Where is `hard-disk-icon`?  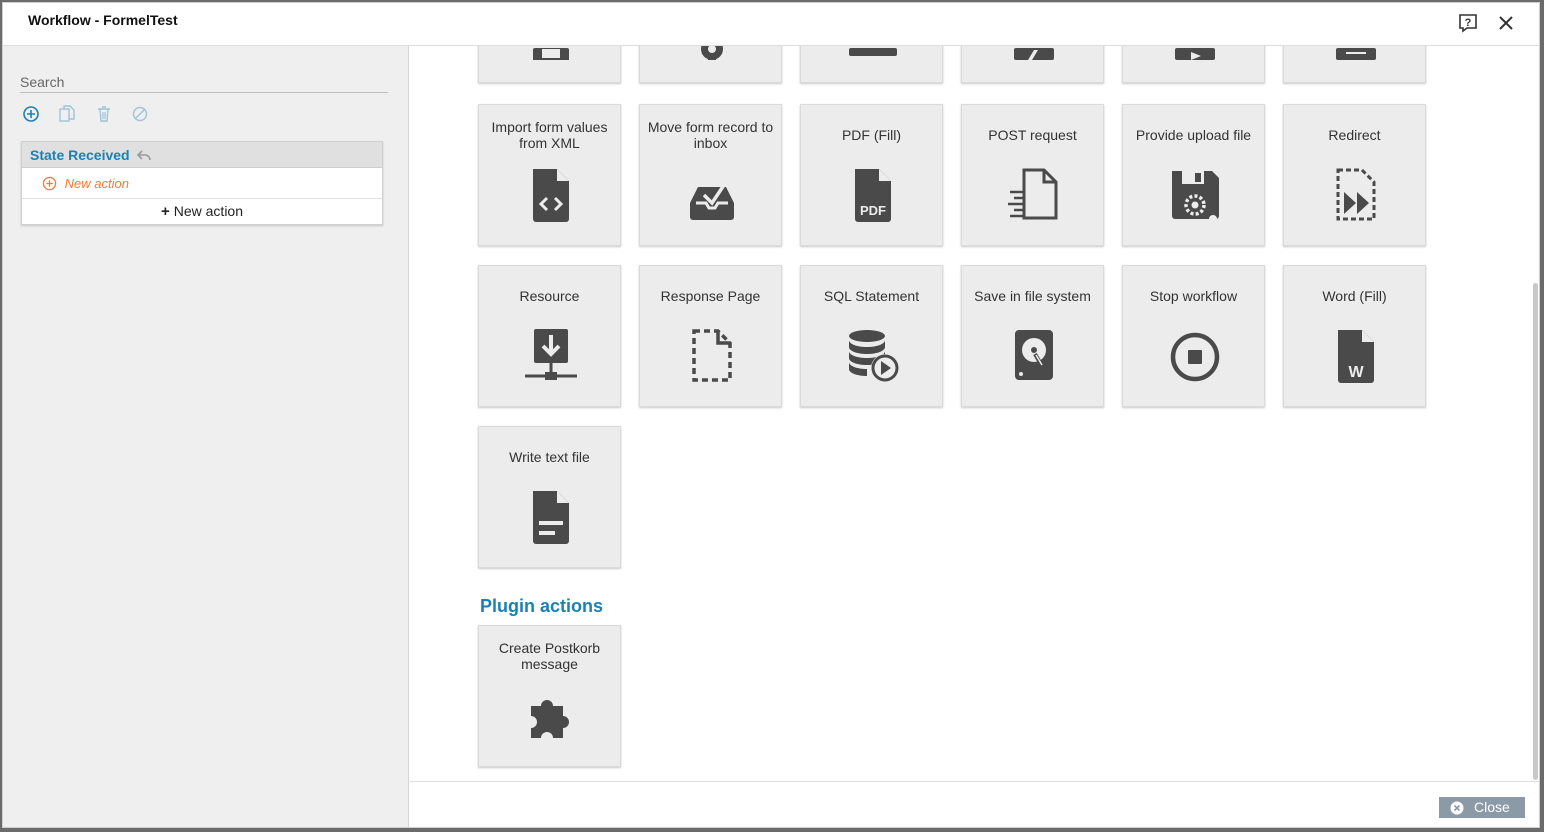 hard-disk-icon is located at coordinates (1034, 355).